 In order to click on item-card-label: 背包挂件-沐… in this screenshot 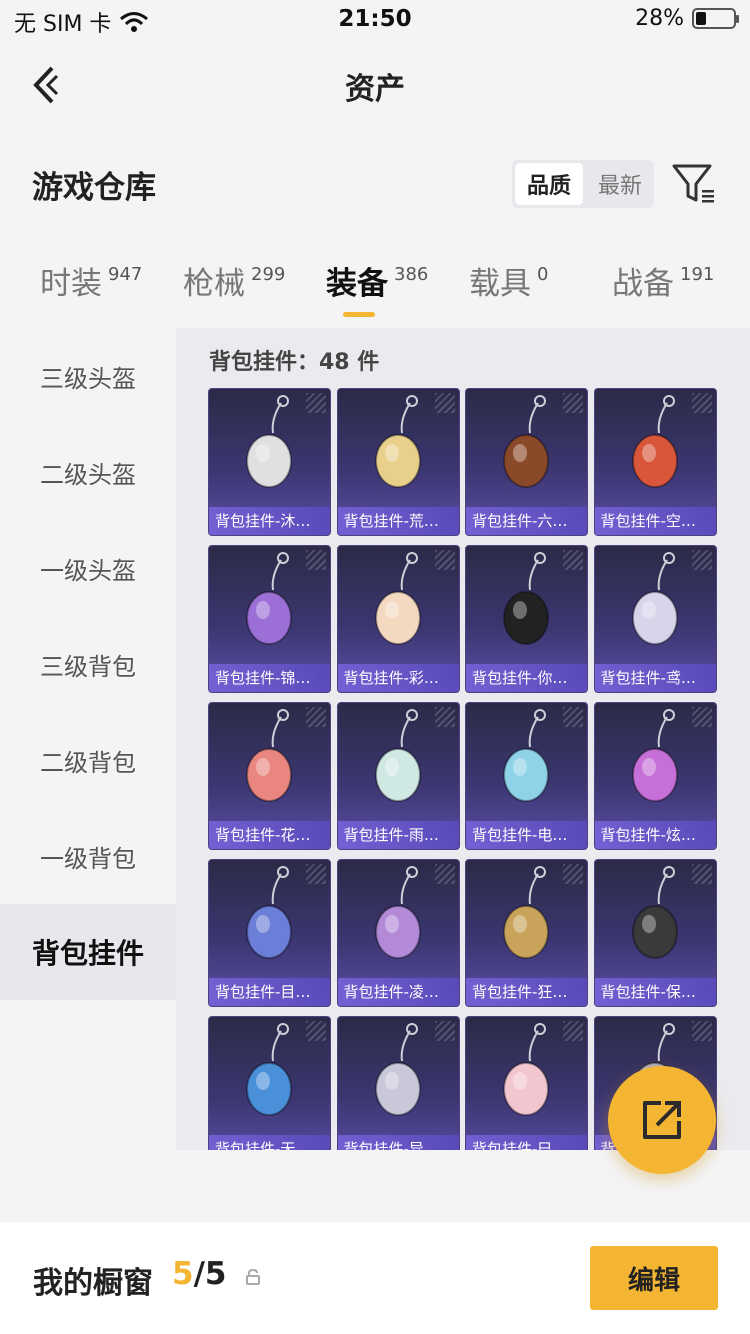, I will do `click(269, 521)`.